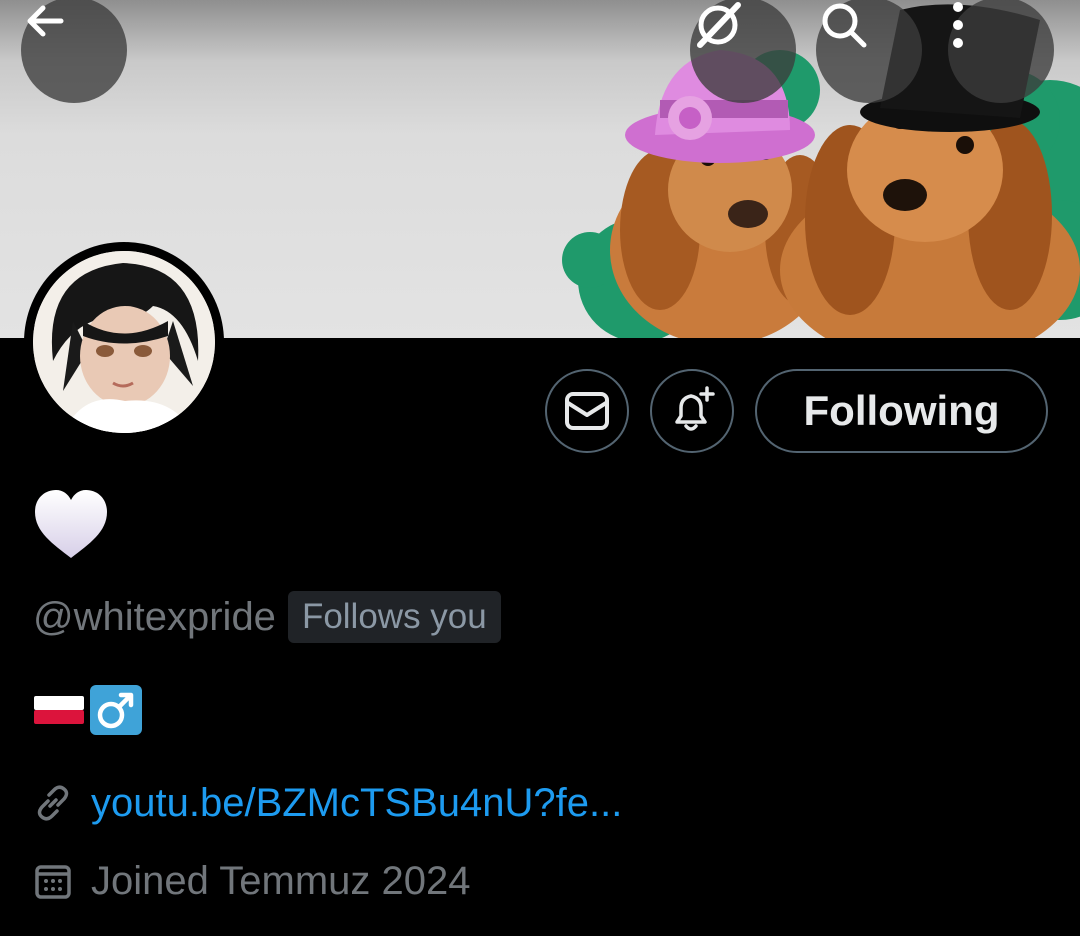 The height and width of the screenshot is (936, 1080). I want to click on arrow-left-icon, so click(45, 21).